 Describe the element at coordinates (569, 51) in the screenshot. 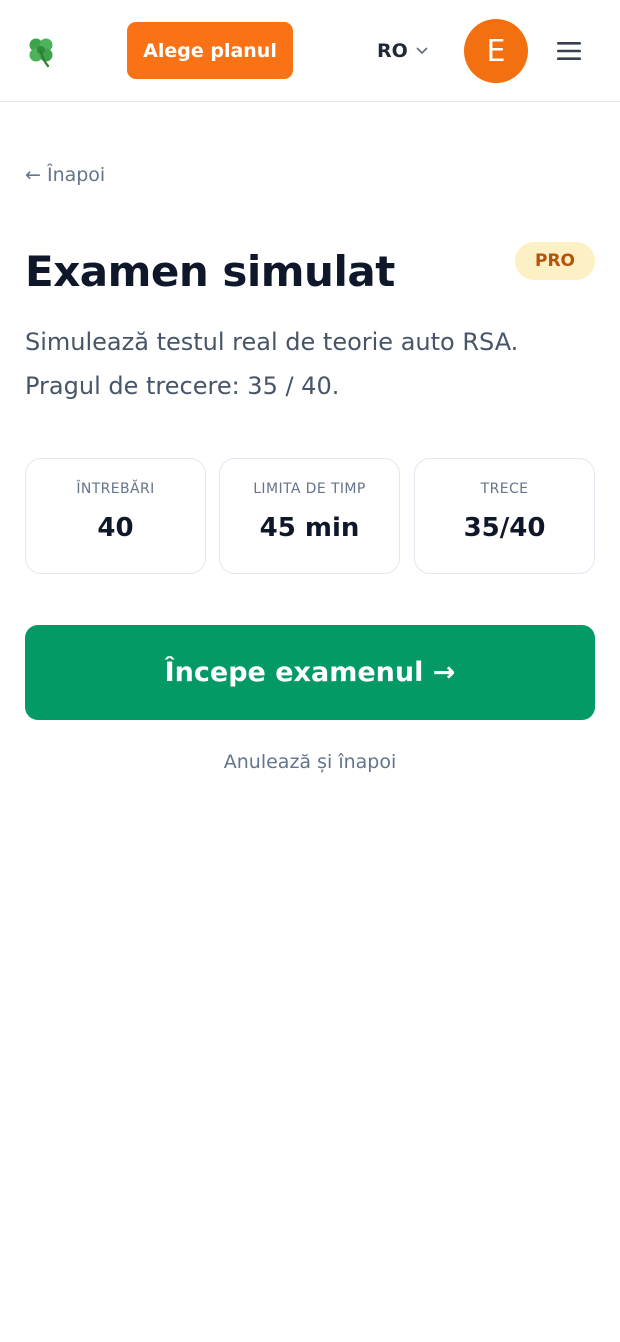

I see `hamburger-menu-icon` at that location.